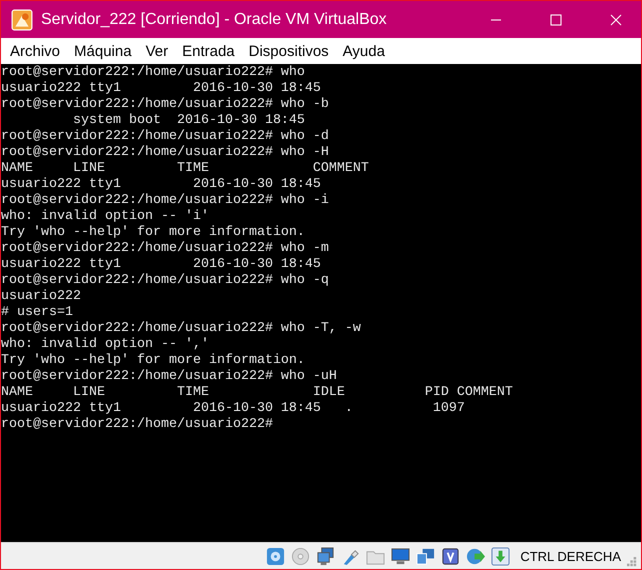 Image resolution: width=642 pixels, height=570 pixels. Describe the element at coordinates (326, 556) in the screenshot. I see `network-icon` at that location.